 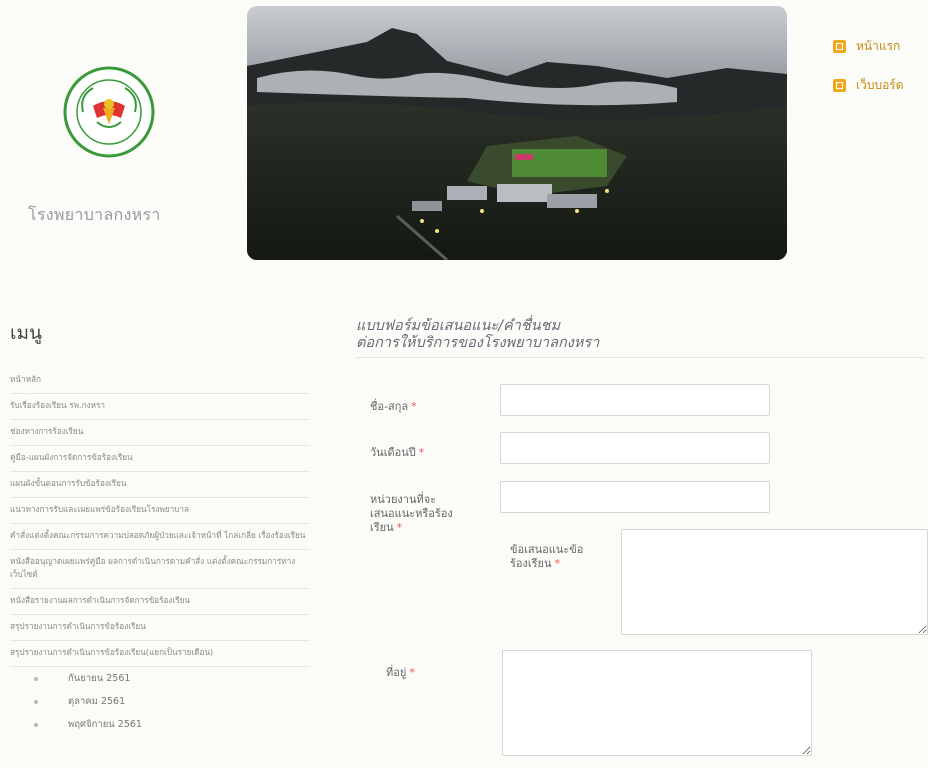 I want to click on sidebar-sub-item: ตุลาคม 2561, so click(x=160, y=701).